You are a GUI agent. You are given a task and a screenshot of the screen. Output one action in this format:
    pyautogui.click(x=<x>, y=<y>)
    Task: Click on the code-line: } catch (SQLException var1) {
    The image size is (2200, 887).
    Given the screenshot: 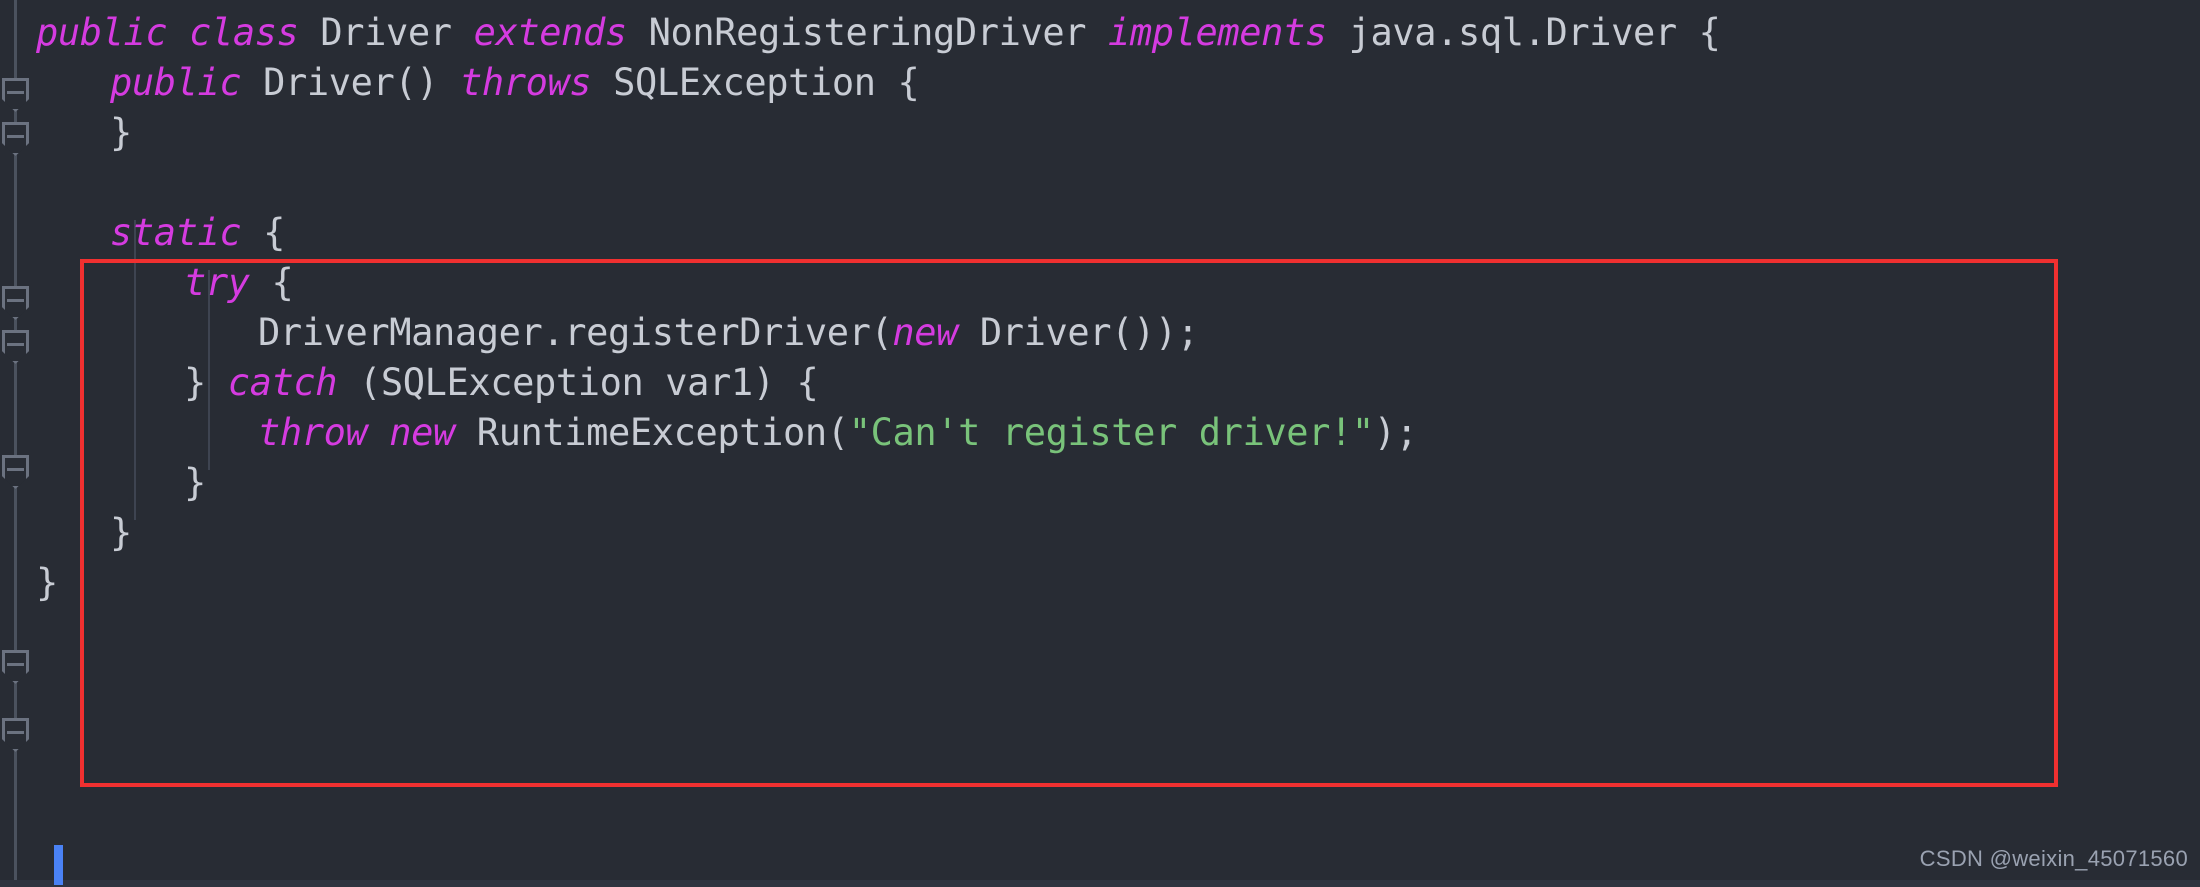 What is the action you would take?
    pyautogui.click(x=501, y=383)
    